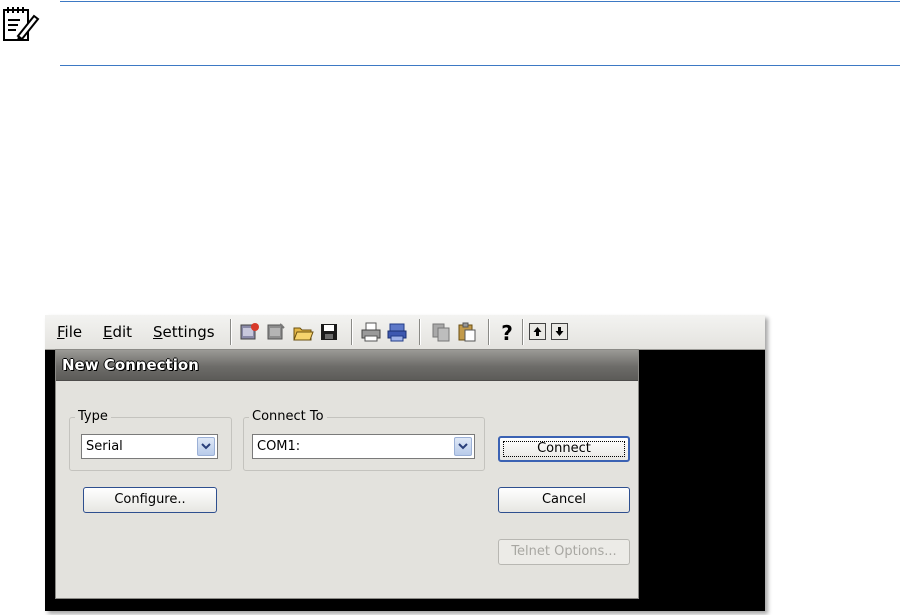 The height and width of the screenshot is (615, 900). I want to click on cancel-button: Cancel, so click(564, 500).